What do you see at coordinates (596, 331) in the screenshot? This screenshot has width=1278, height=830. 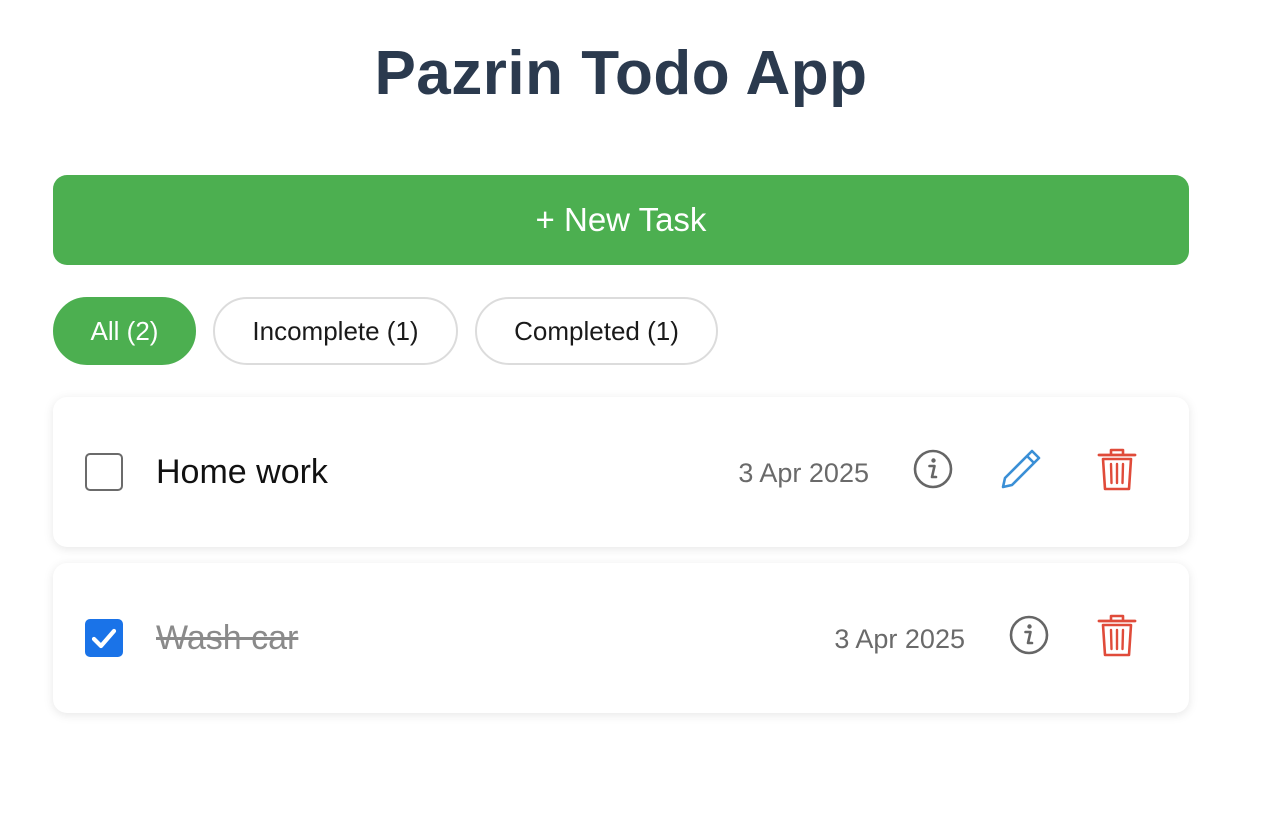 I see `filter-completed: Completed (1)` at bounding box center [596, 331].